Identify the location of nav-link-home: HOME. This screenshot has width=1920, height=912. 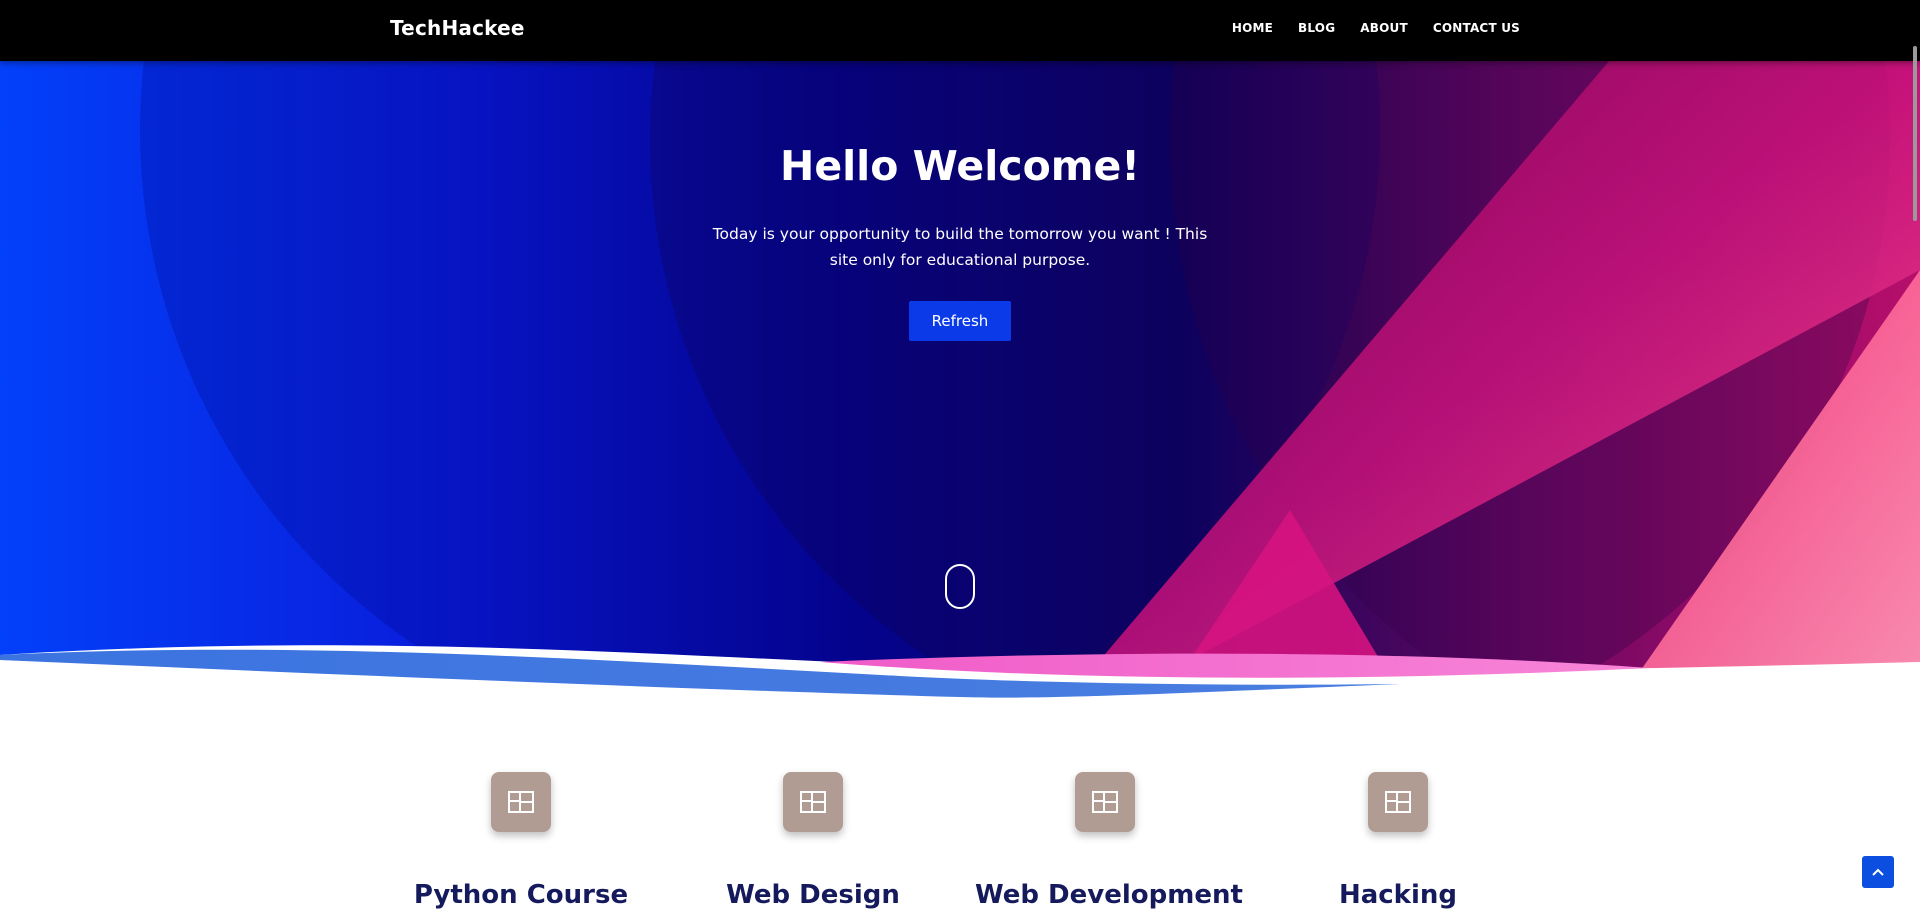
(1252, 28).